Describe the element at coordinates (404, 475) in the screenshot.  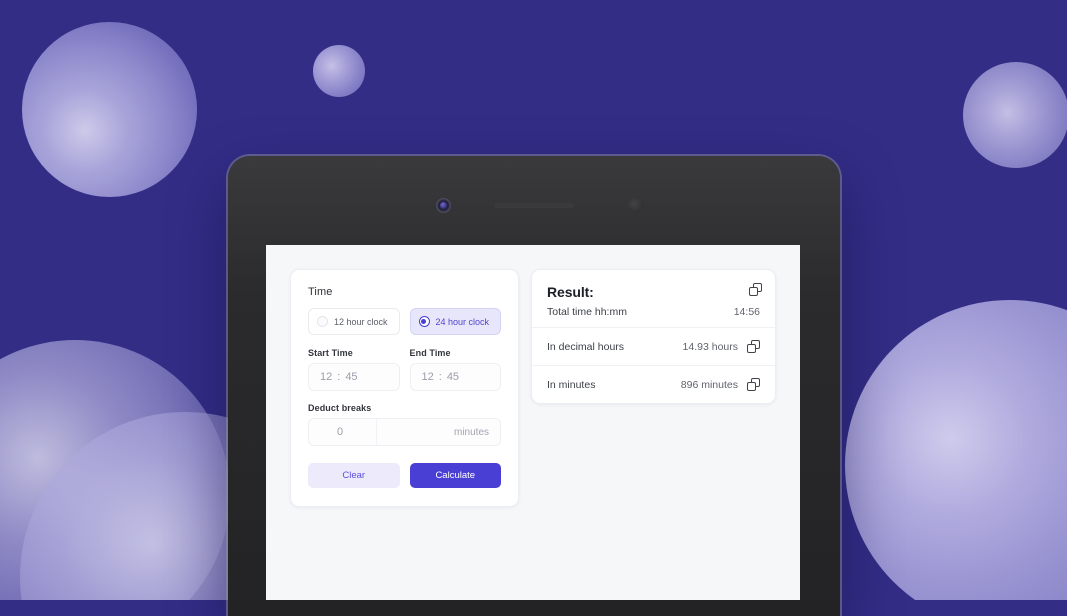
I see `action-buttons-row: Clear Calculate` at that location.